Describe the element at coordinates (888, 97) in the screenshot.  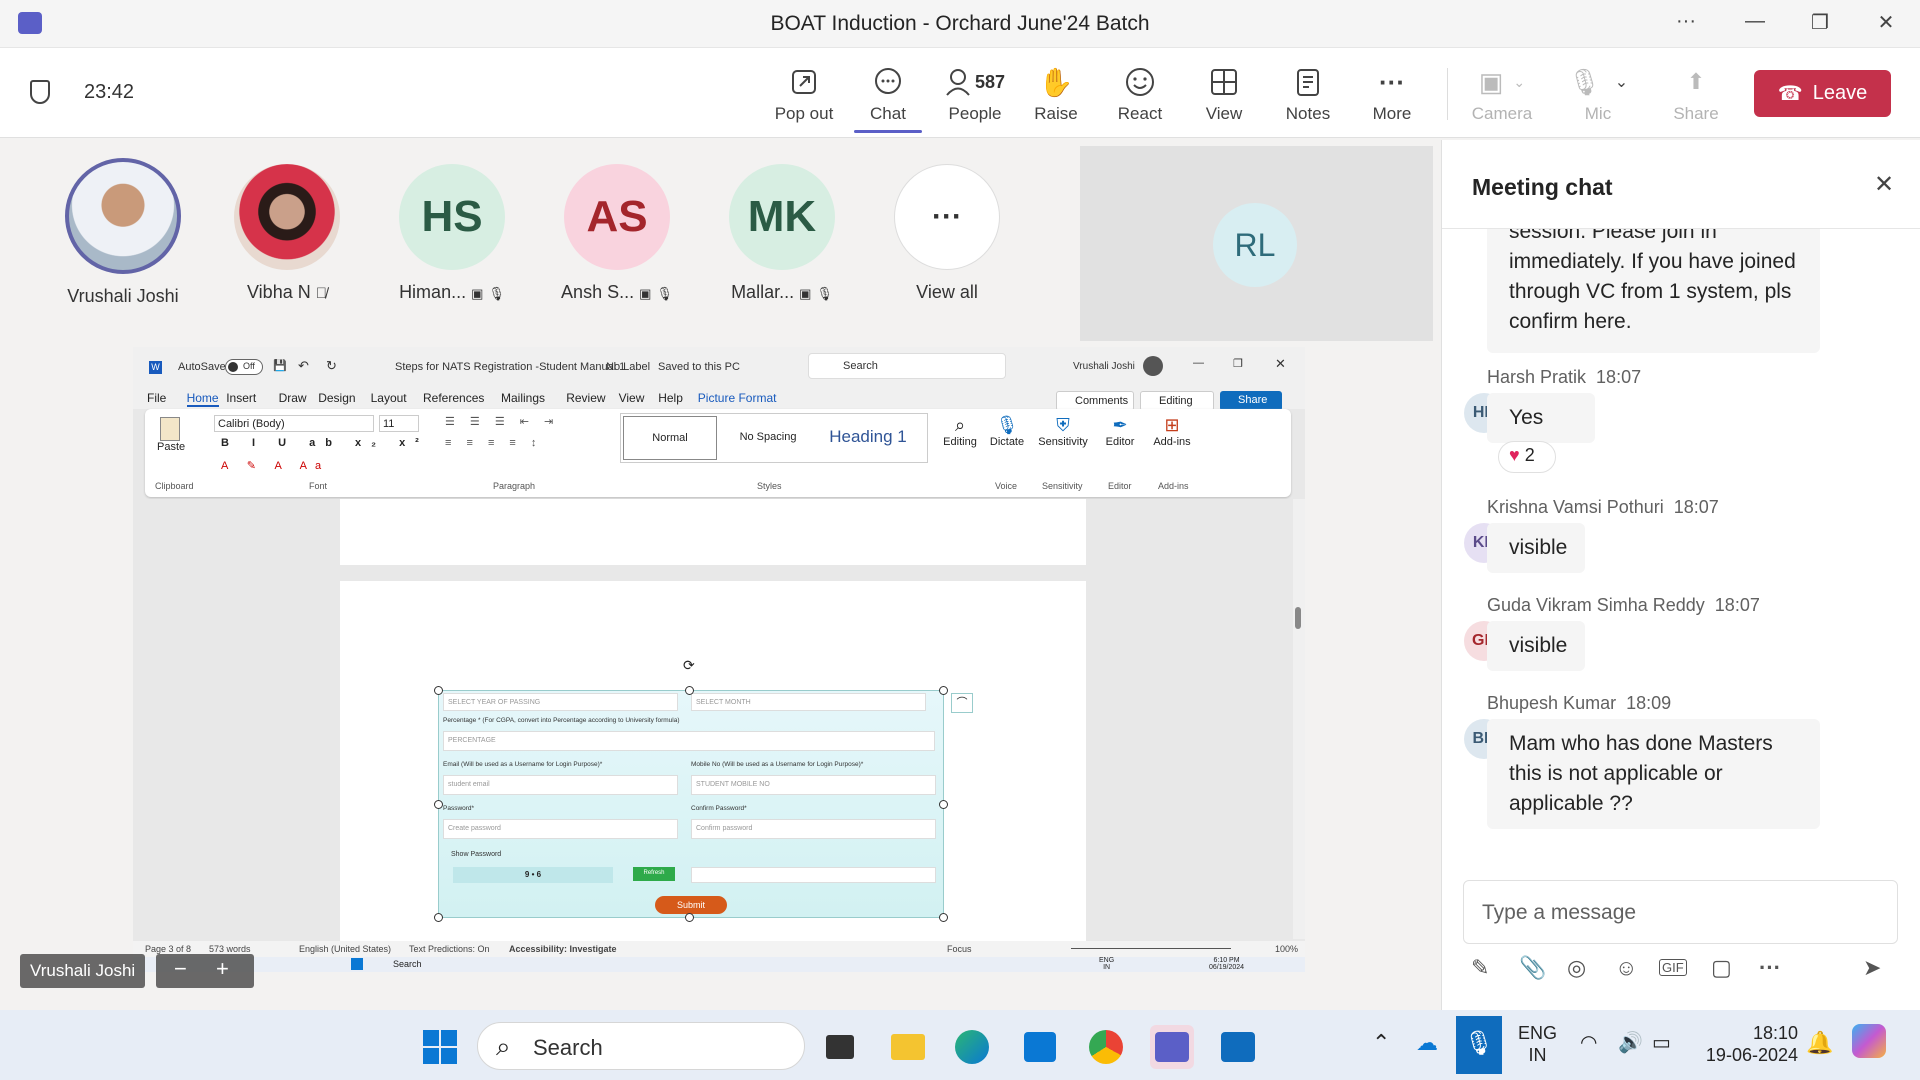
I see `chat-button: Chat` at that location.